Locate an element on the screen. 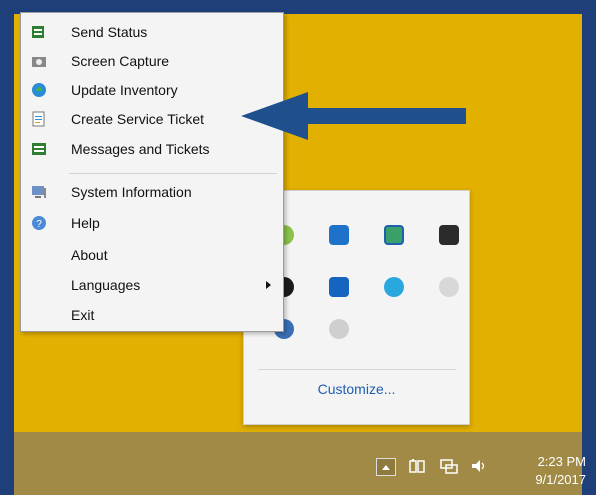  menu-label-messages-and-tickets: Messages and Tickets is located at coordinates (140, 149).